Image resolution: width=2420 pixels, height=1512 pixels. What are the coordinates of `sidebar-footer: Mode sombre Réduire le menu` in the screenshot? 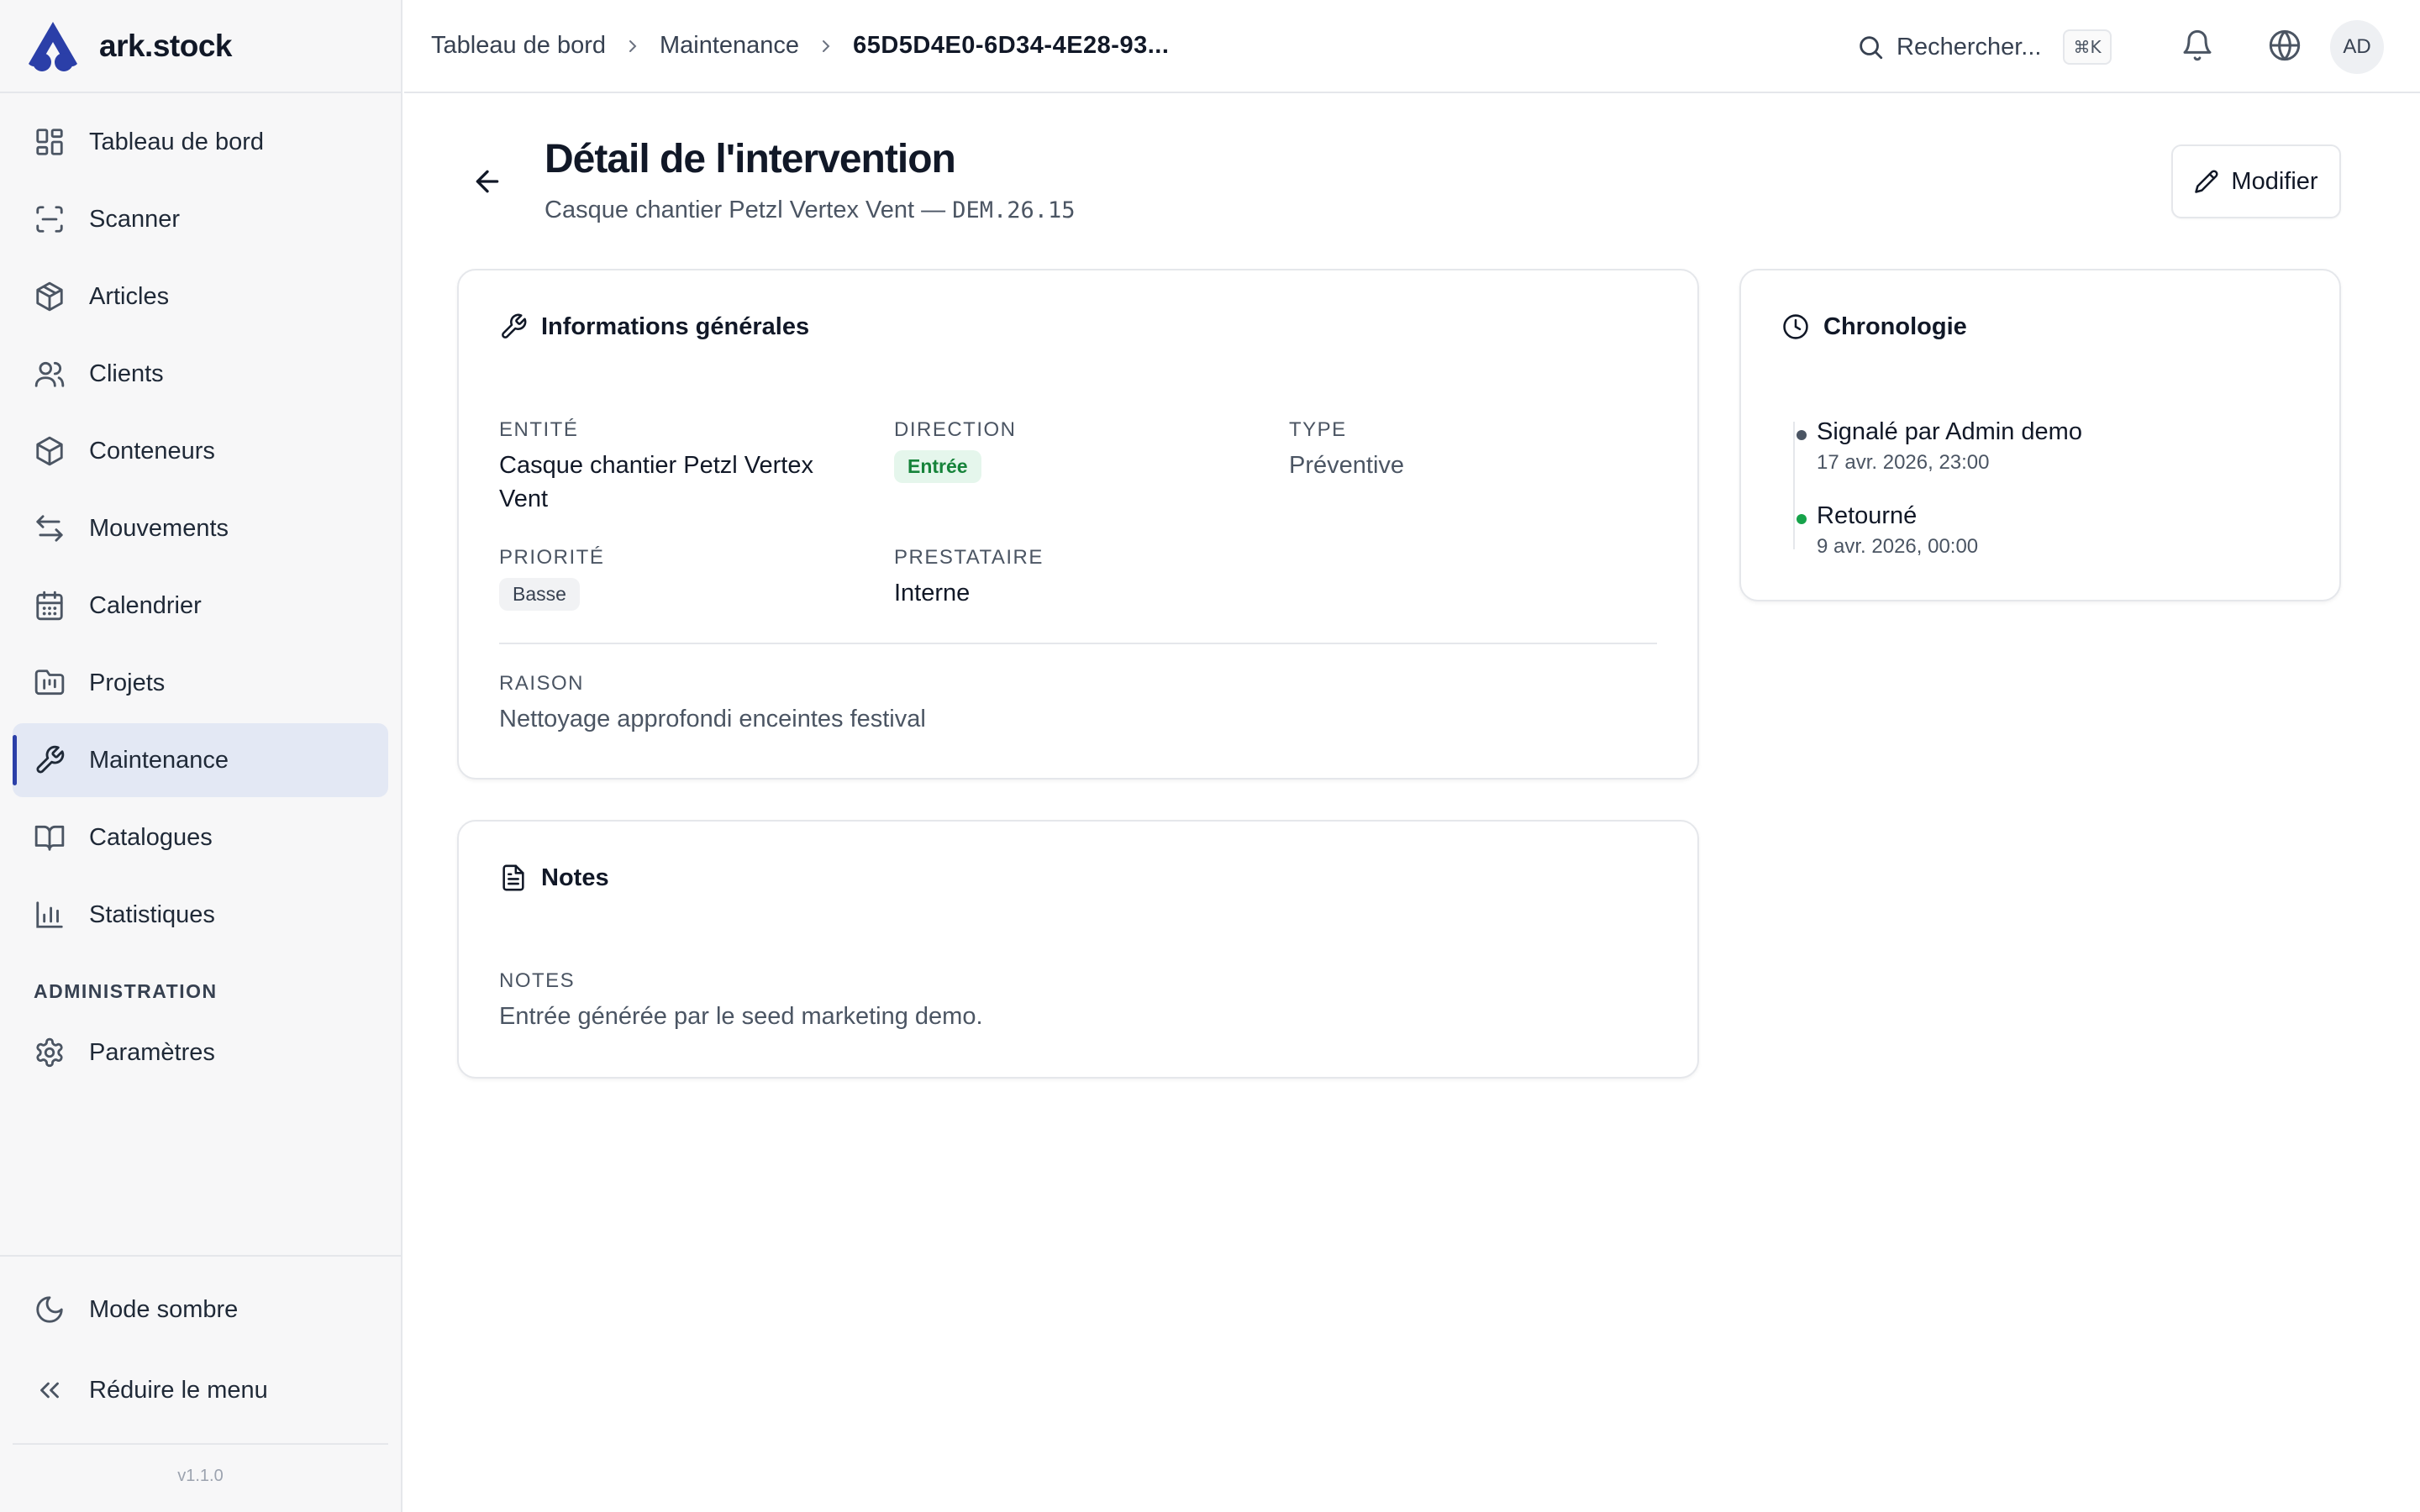 It's located at (200, 1344).